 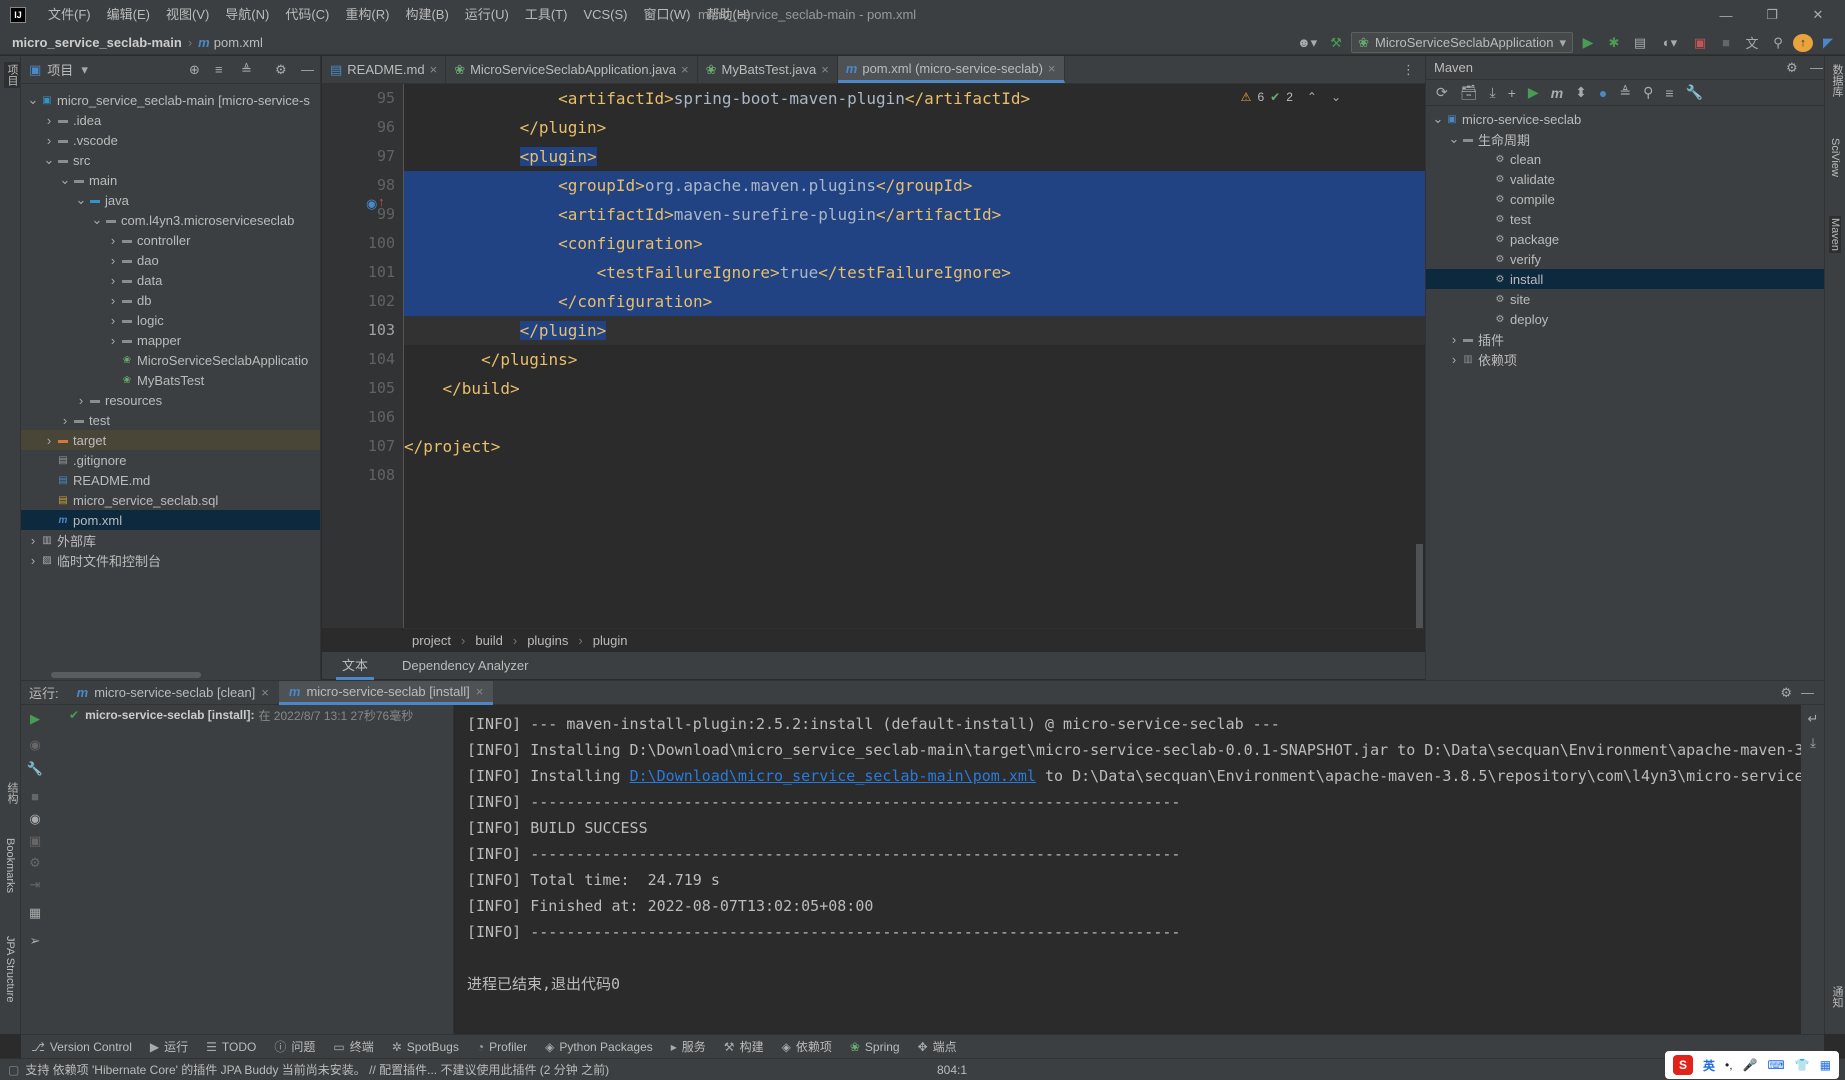 I want to click on breadcrumb-item: build, so click(x=488, y=640).